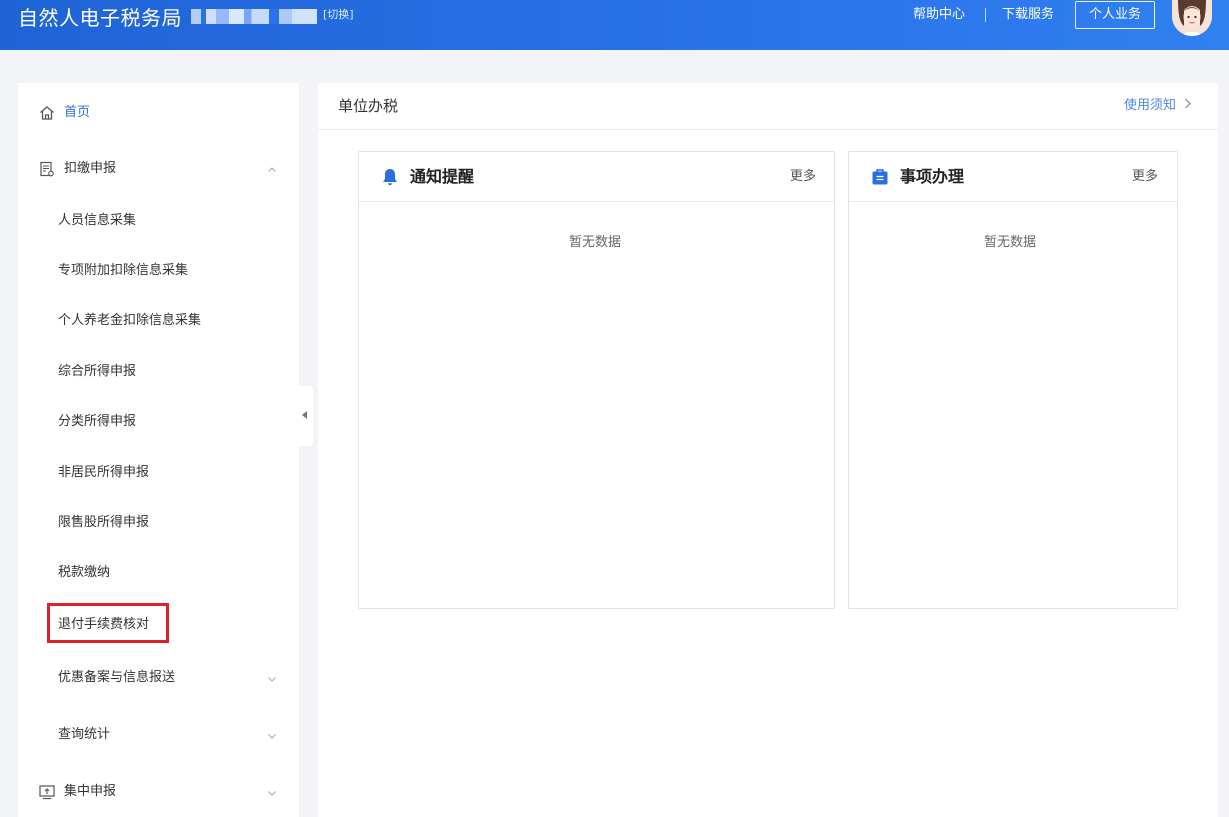 The height and width of the screenshot is (817, 1229). I want to click on usage-notice-link: 使用须知, so click(1158, 106).